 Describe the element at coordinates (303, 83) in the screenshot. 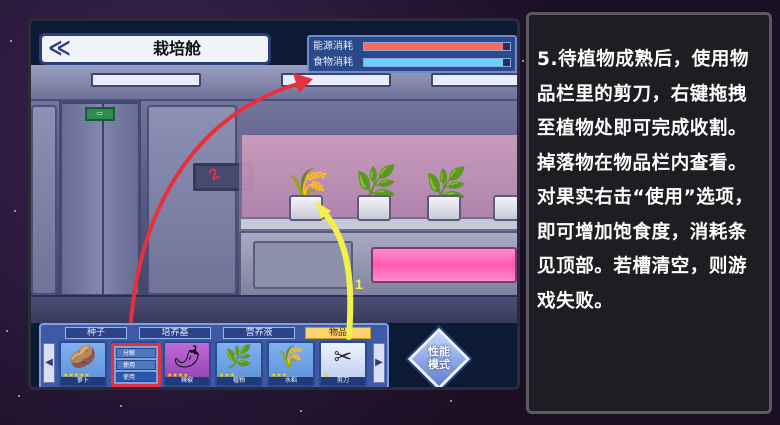

I see `red-arrowhead` at that location.